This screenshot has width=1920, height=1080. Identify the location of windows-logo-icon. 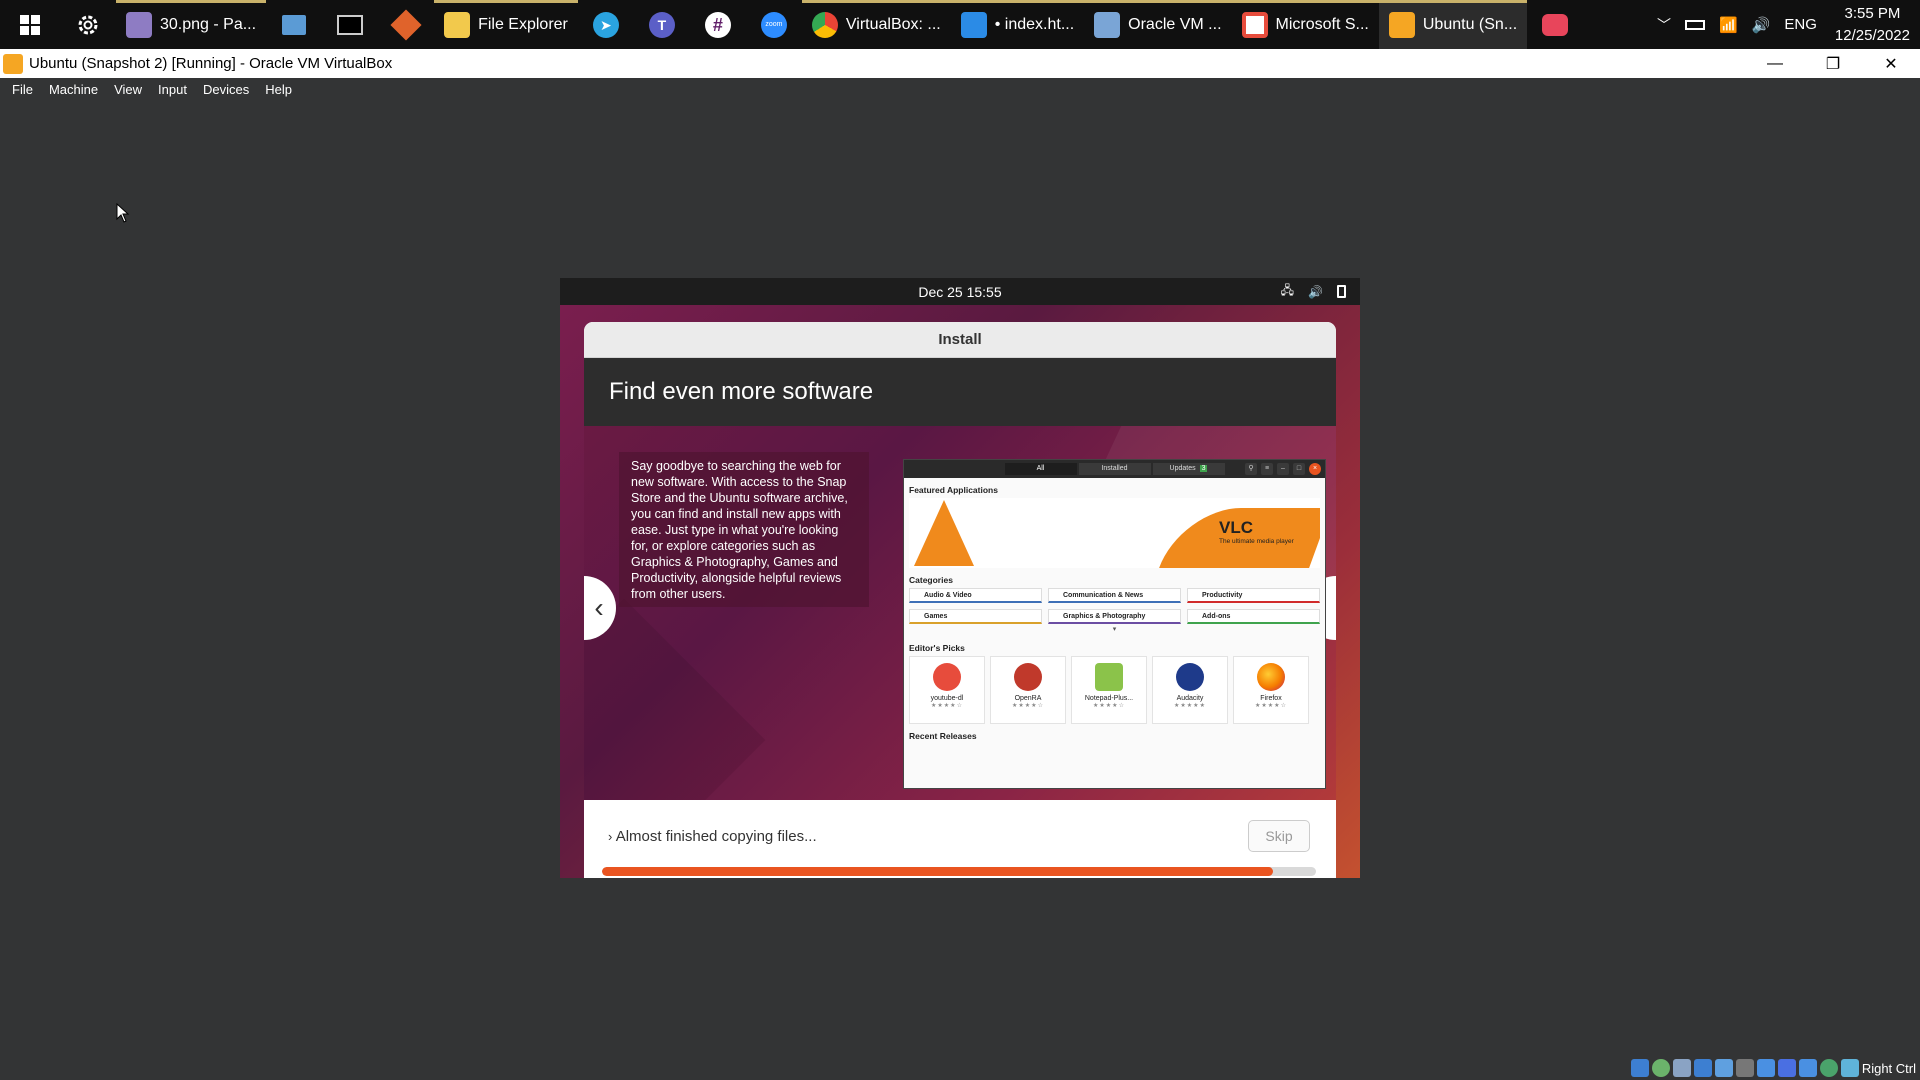
(30, 24).